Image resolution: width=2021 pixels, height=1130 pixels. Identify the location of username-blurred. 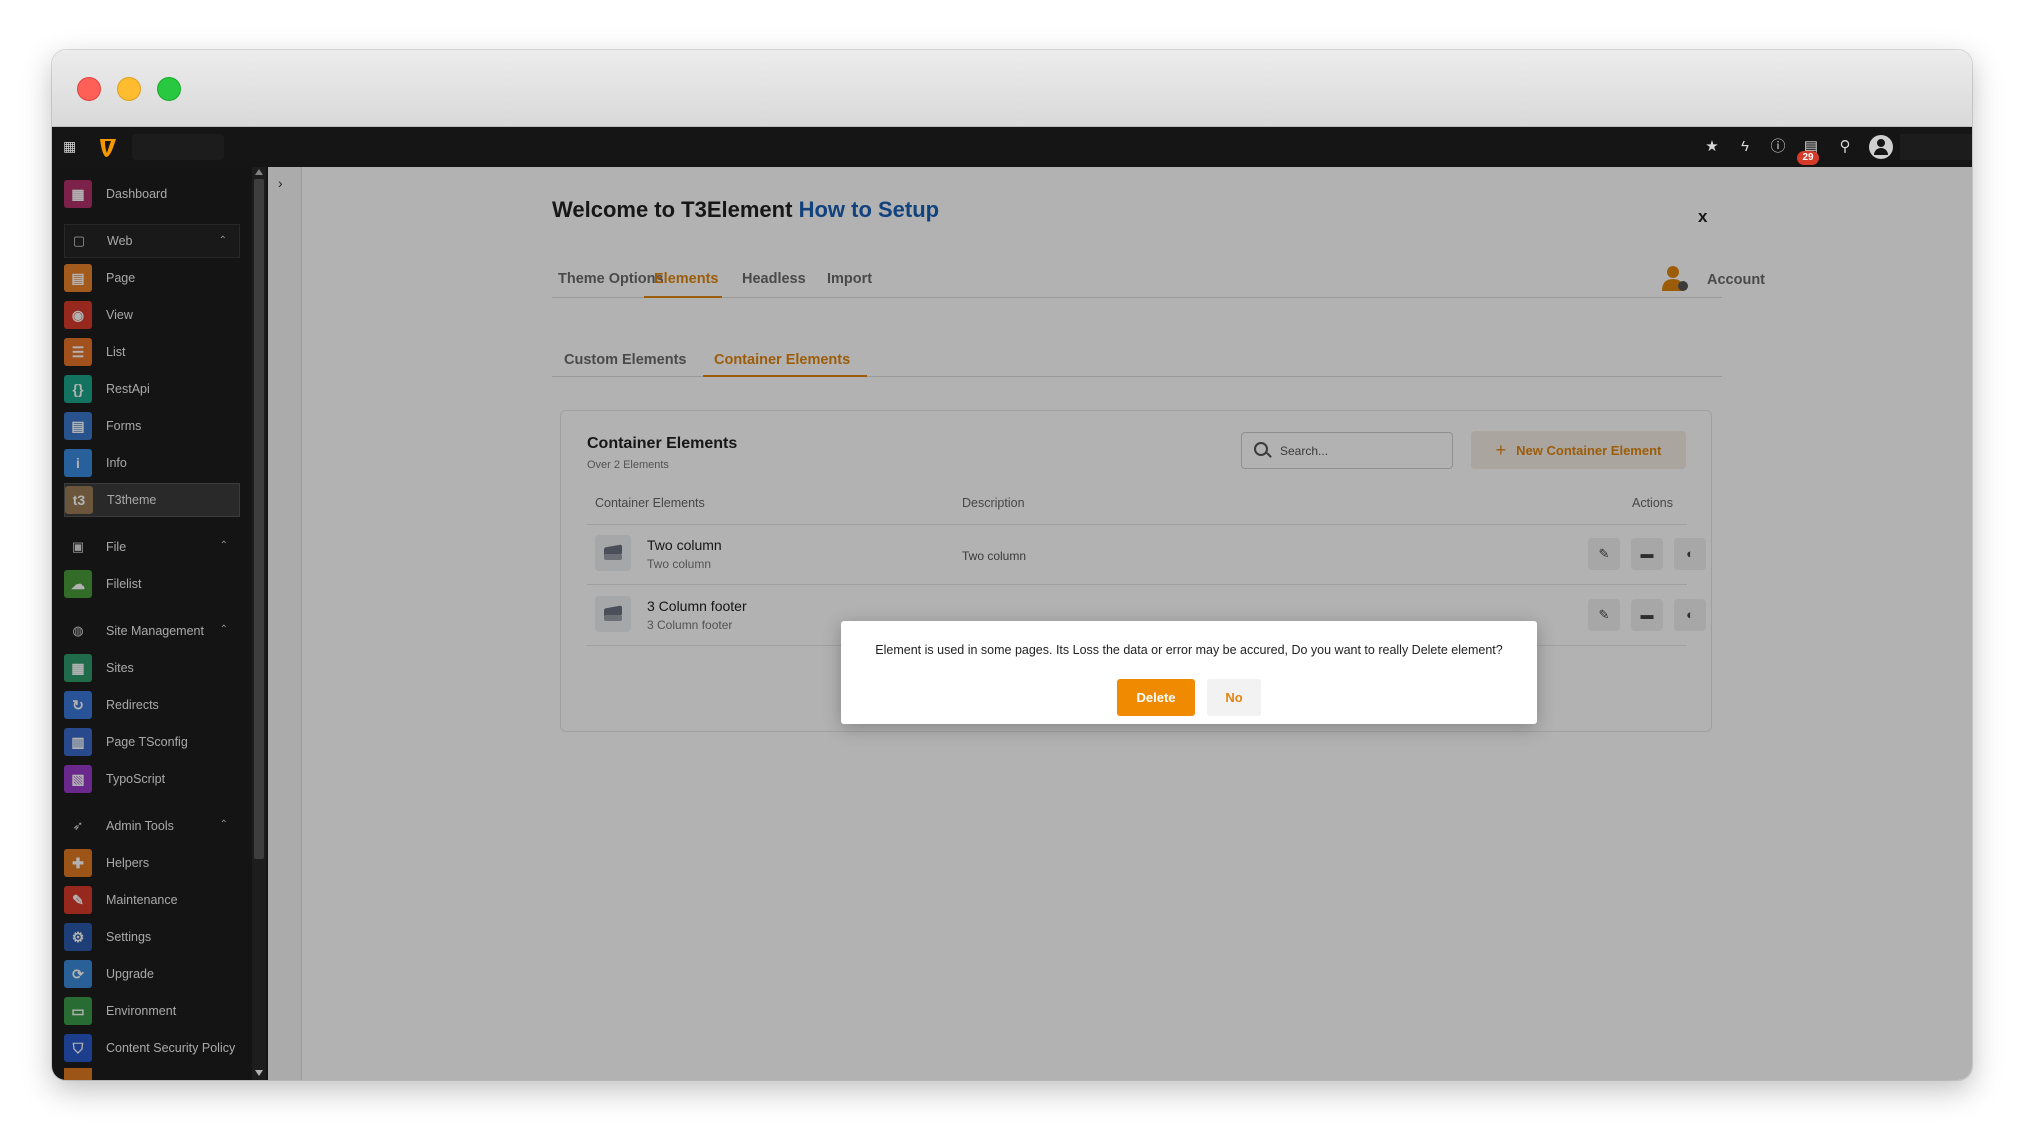
(1936, 147).